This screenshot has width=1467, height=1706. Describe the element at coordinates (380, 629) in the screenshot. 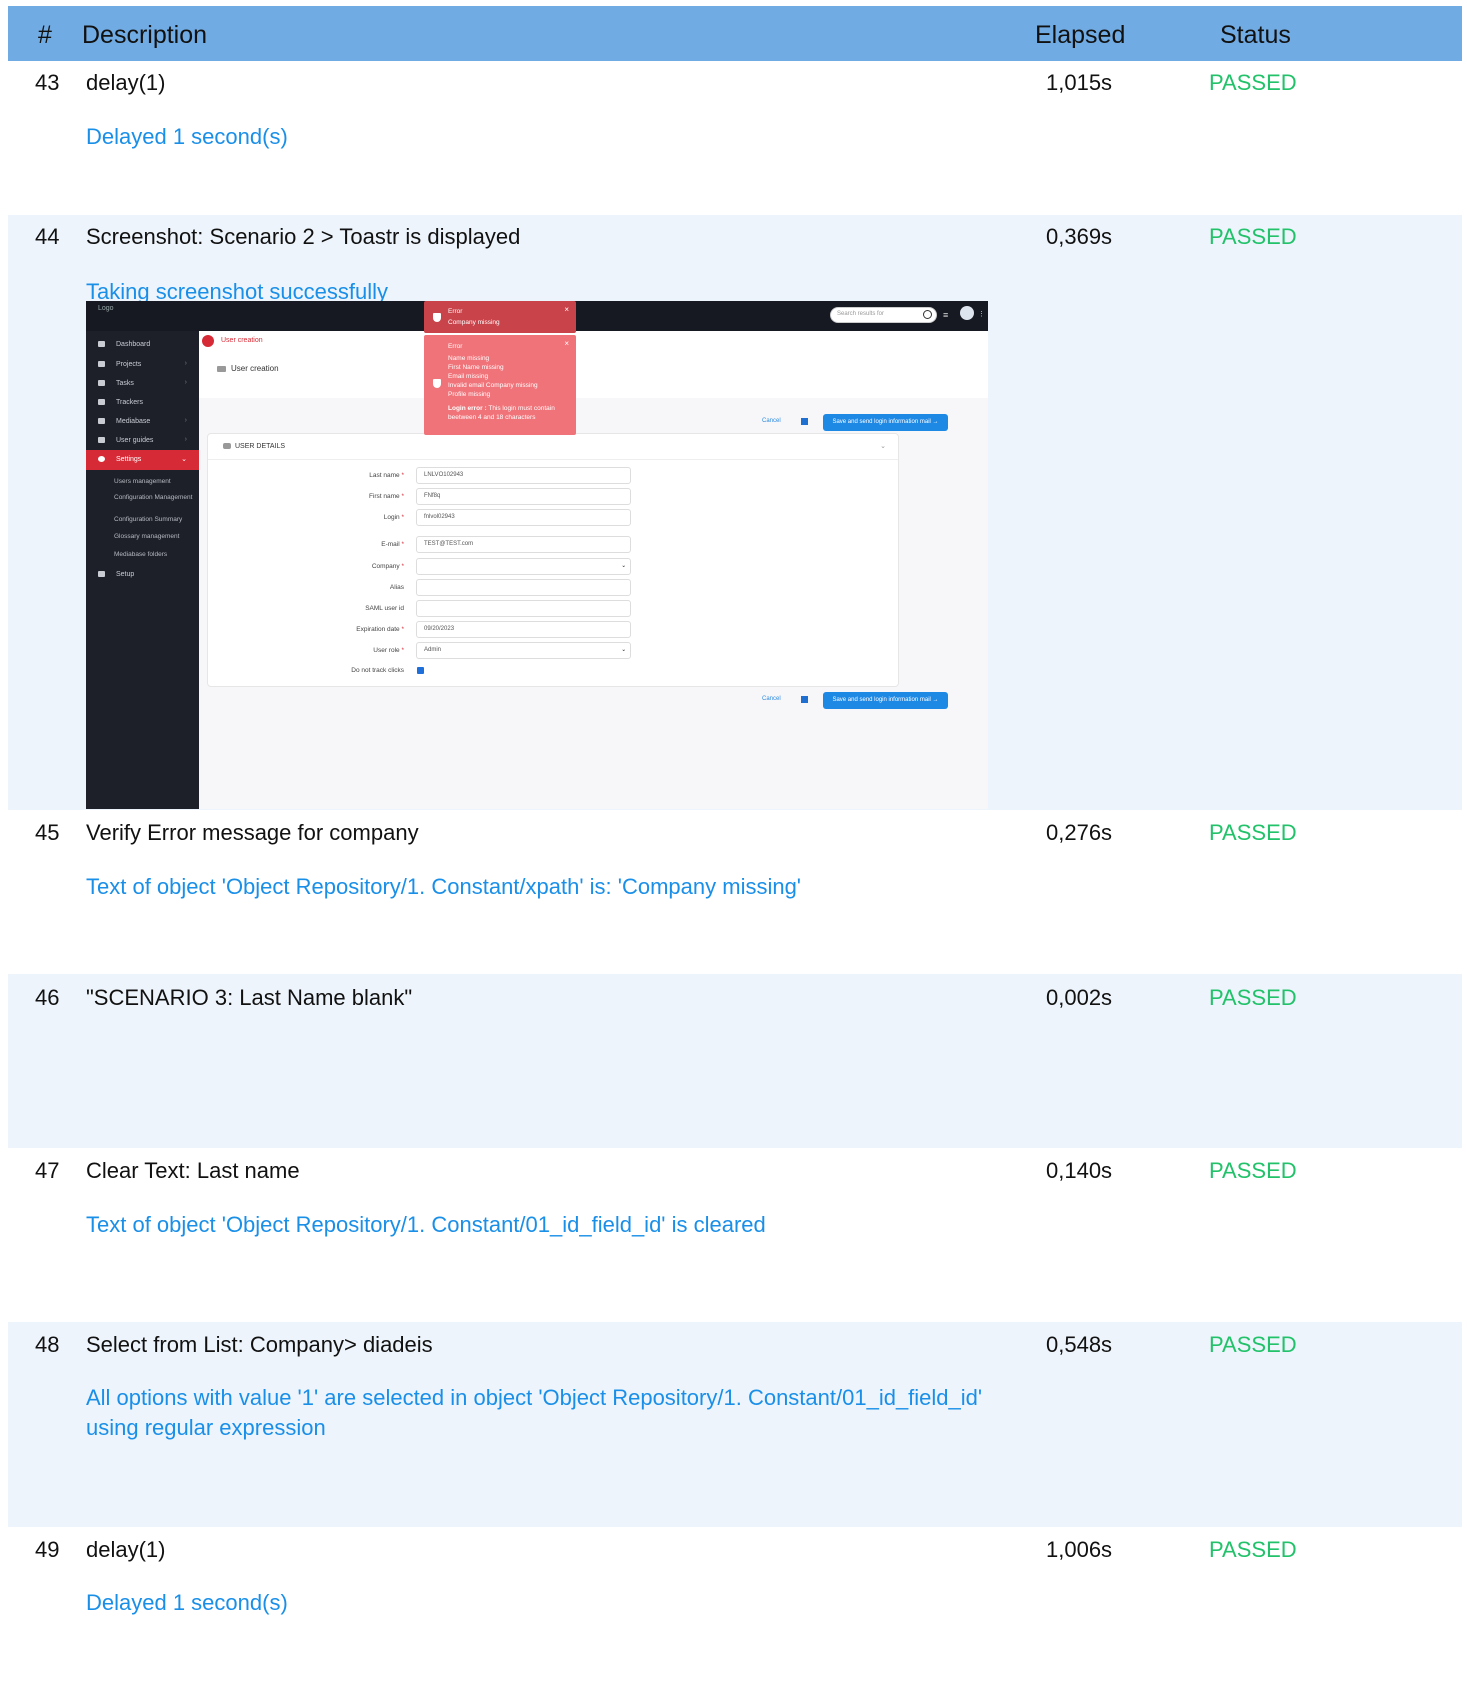

I see `field-label: Expiration date *` at that location.